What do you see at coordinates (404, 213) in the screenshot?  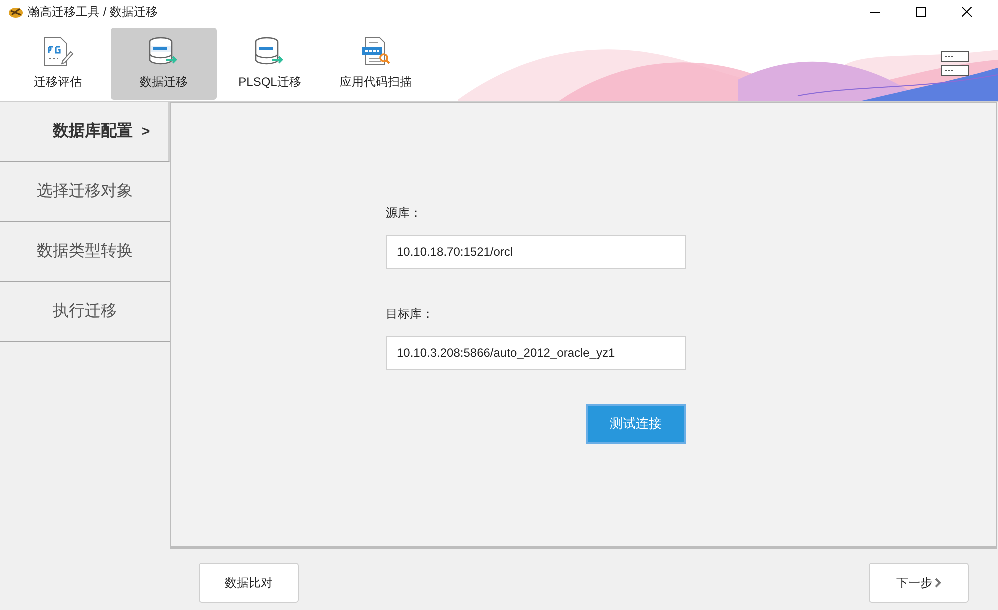 I see `field-label: 源库：` at bounding box center [404, 213].